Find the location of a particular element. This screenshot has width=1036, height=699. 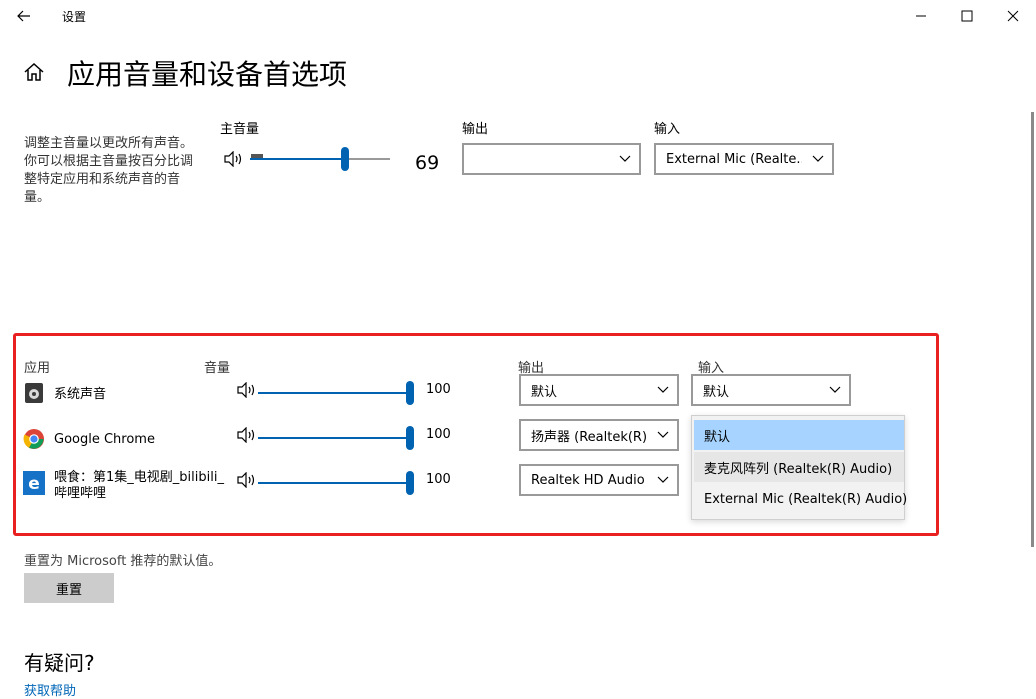

maximize-icon is located at coordinates (967, 16).